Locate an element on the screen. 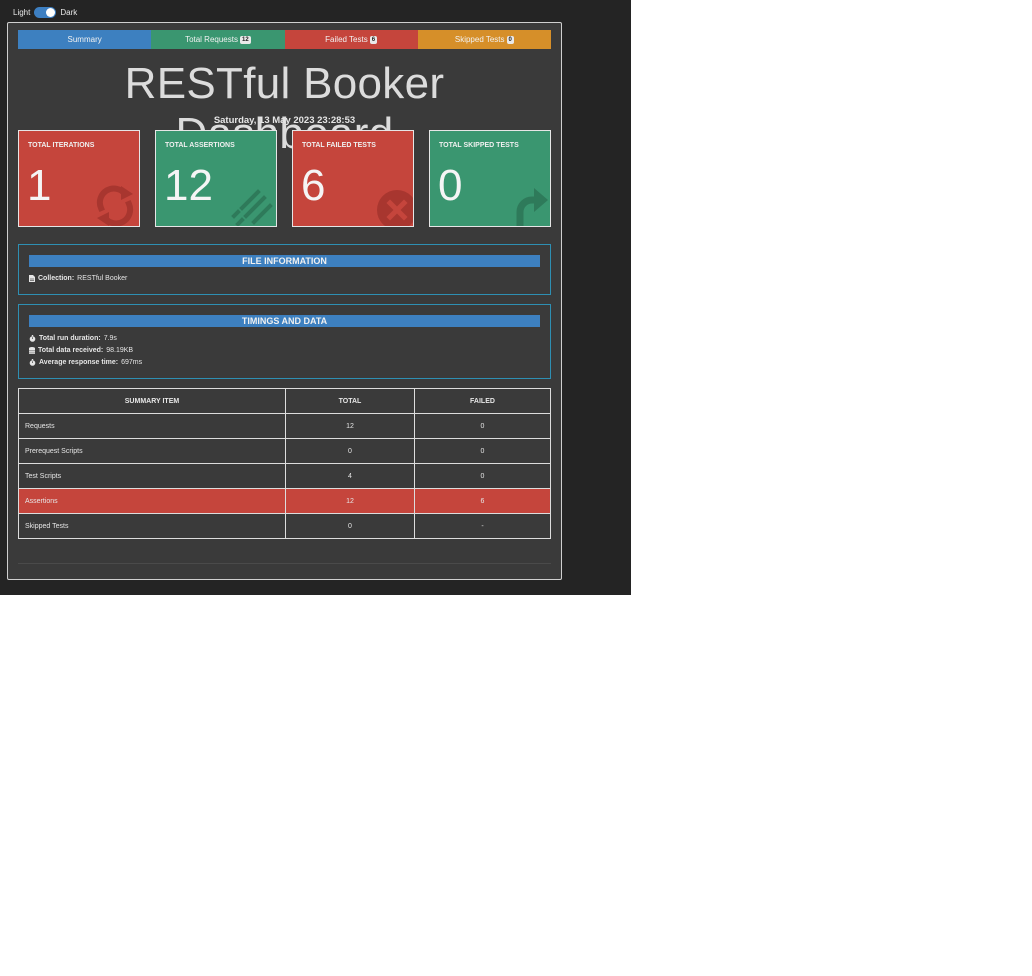  table-row: Requests 12 0 is located at coordinates (284, 426).